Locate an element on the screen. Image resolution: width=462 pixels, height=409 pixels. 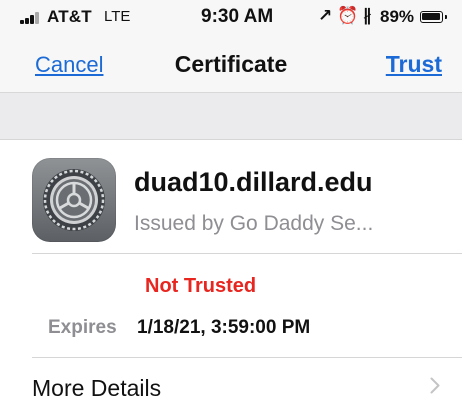
network-type: LTE is located at coordinates (117, 16).